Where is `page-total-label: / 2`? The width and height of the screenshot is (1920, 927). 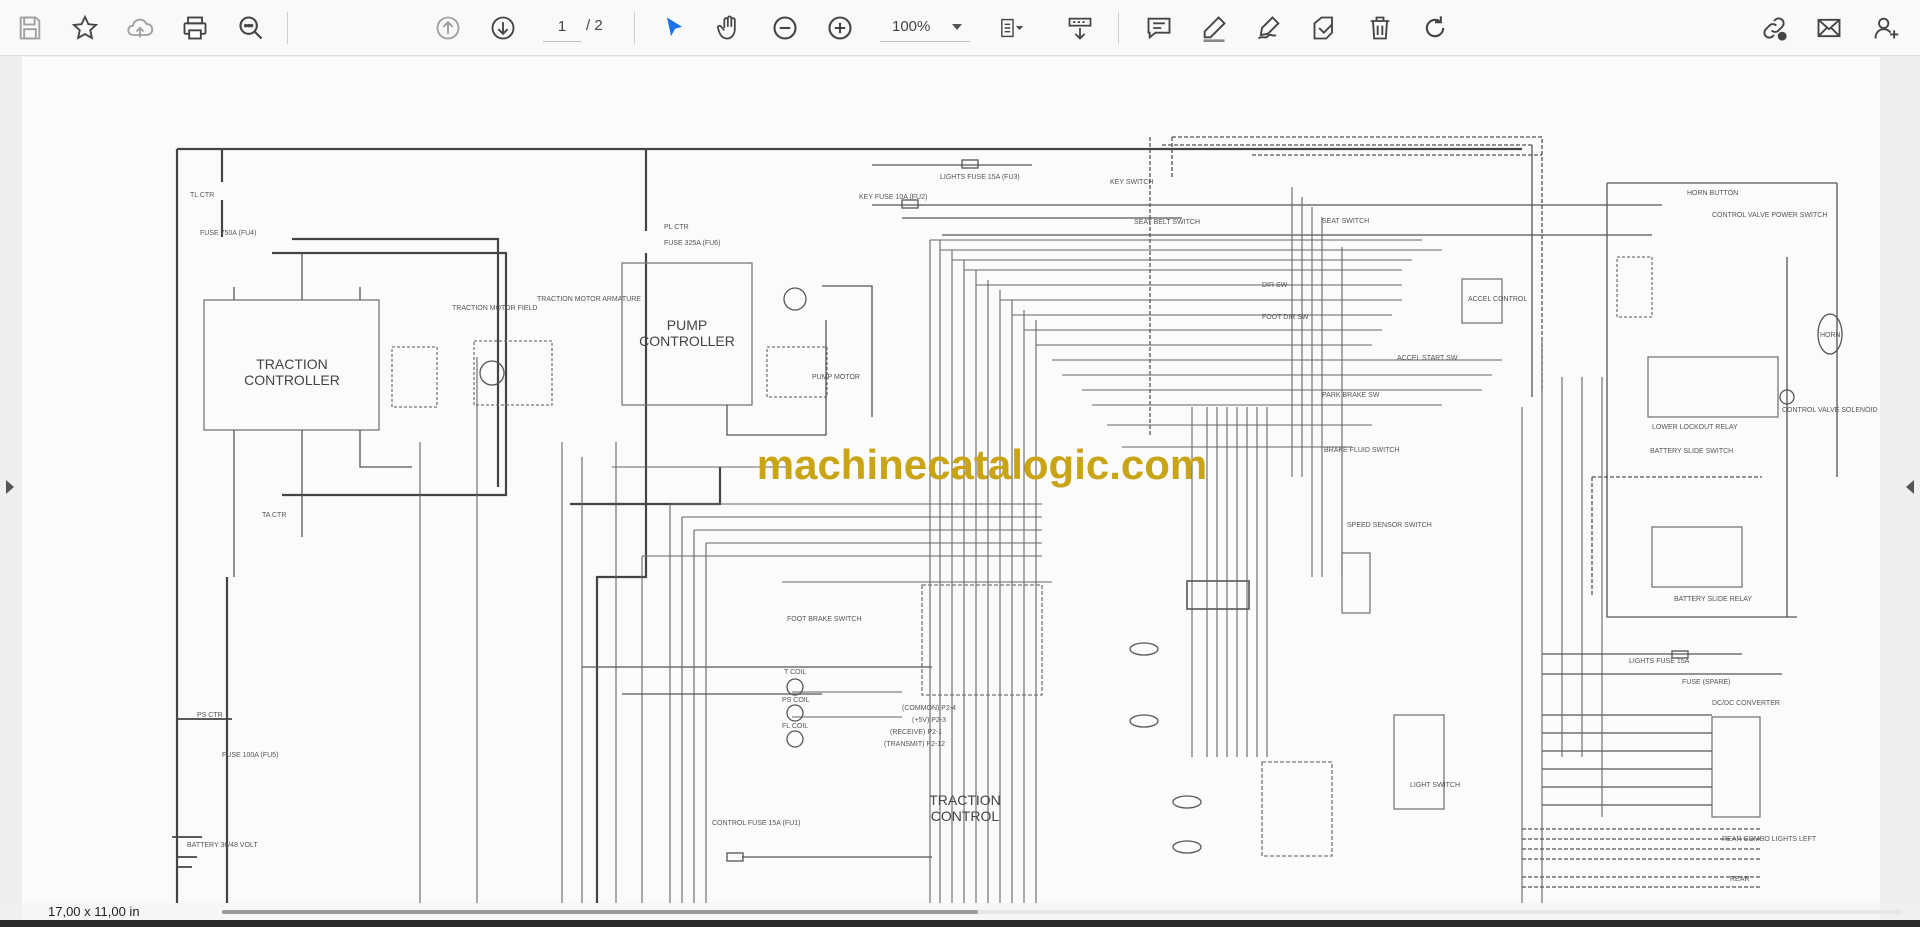 page-total-label: / 2 is located at coordinates (594, 25).